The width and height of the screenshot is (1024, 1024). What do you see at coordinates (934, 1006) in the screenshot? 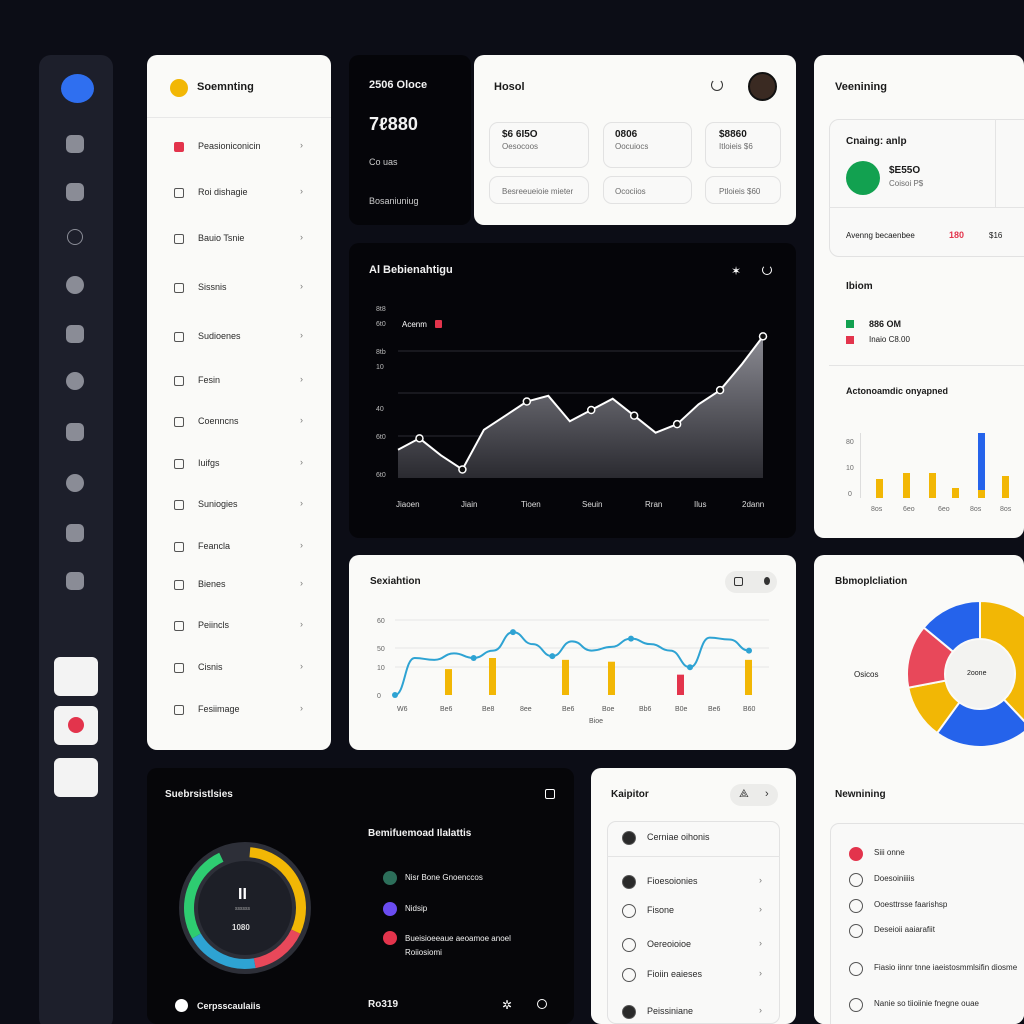
I see `notification-item: Nanie so tiioiinie fnegne ouae` at bounding box center [934, 1006].